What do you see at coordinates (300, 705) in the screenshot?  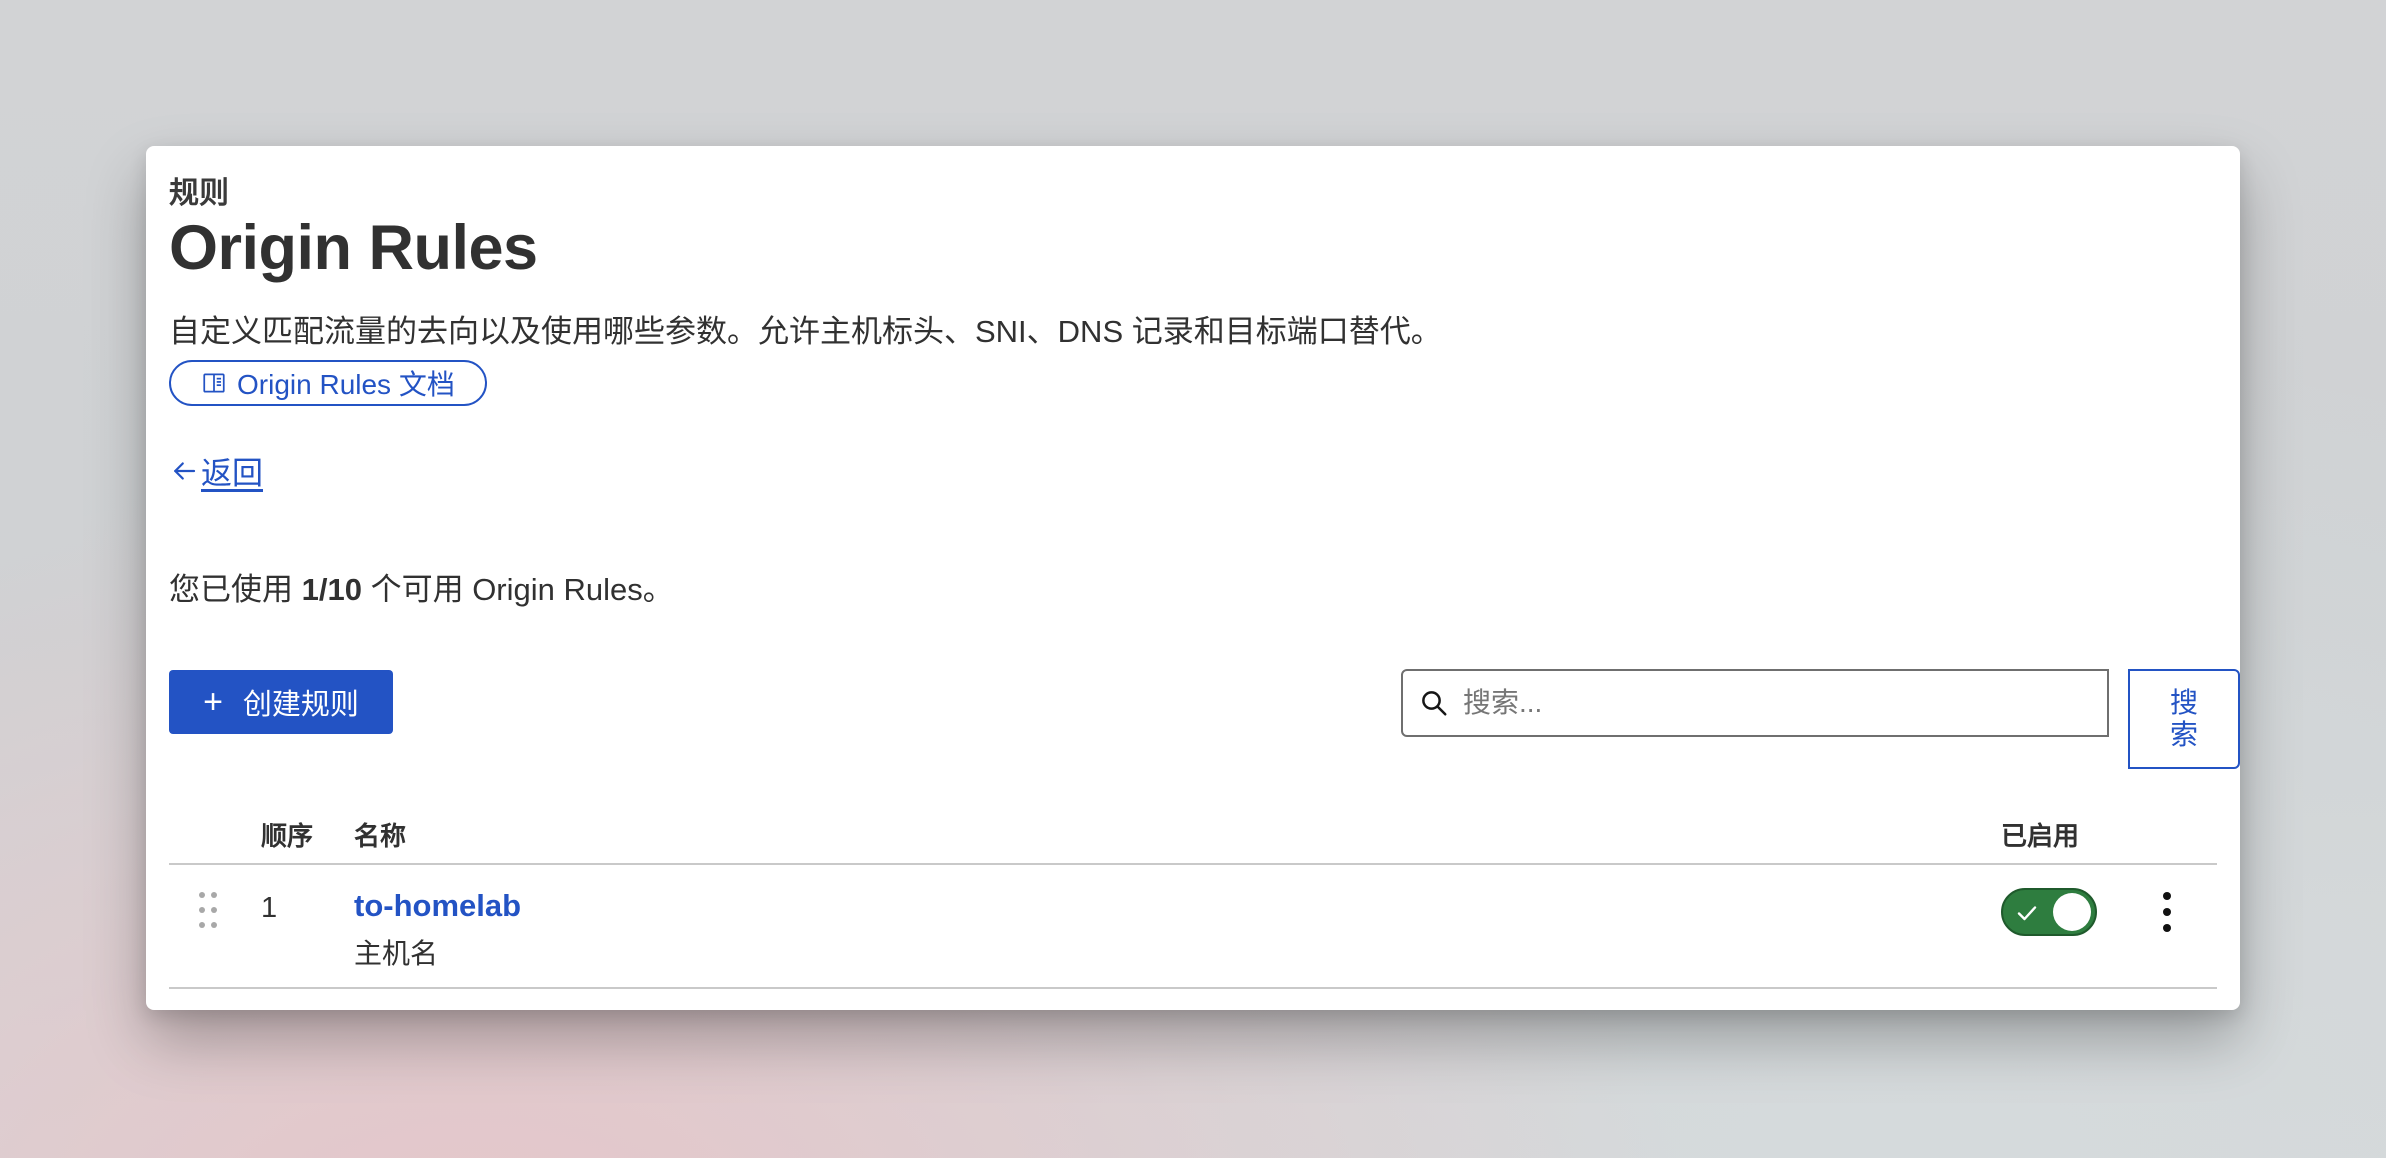 I see `create-rule-label: 创建规则` at bounding box center [300, 705].